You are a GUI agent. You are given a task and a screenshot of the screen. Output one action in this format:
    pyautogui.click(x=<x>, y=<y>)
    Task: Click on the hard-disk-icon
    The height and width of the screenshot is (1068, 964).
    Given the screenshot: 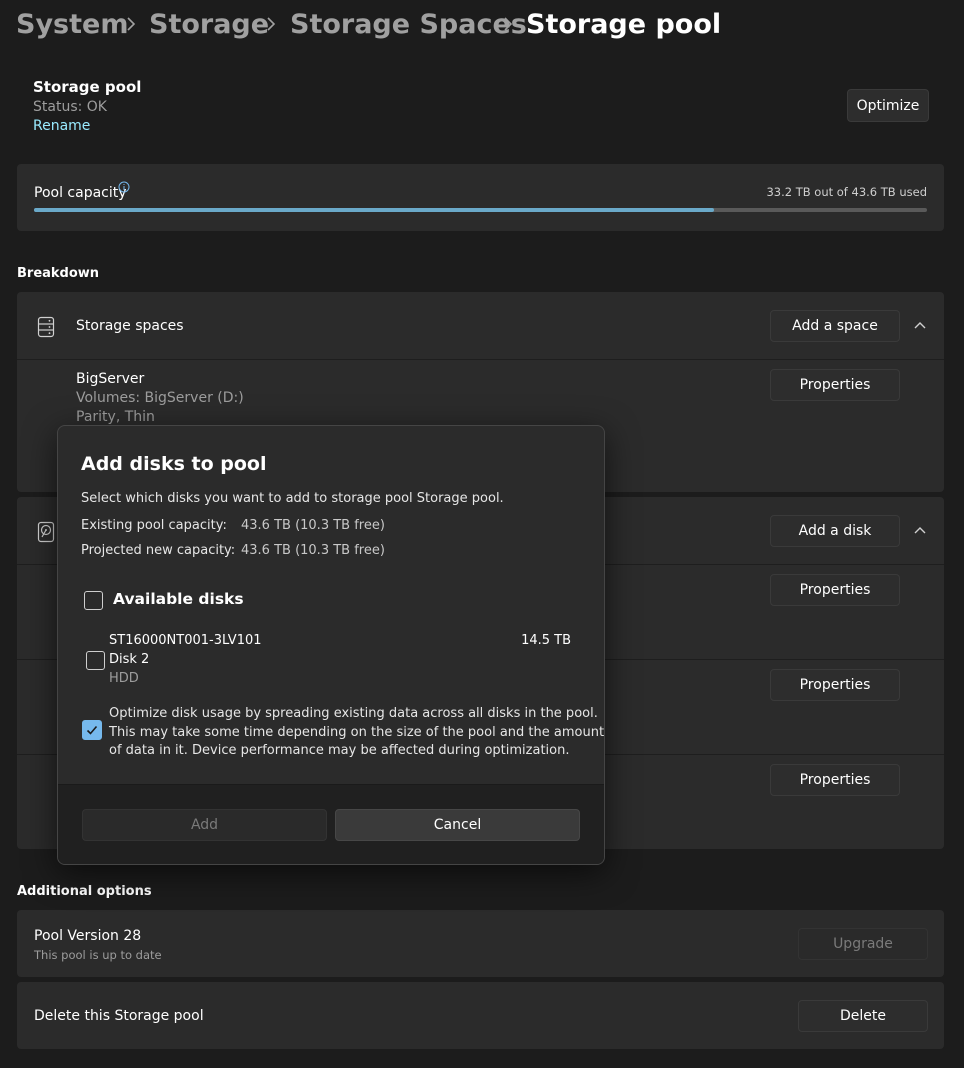 What is the action you would take?
    pyautogui.click(x=46, y=532)
    